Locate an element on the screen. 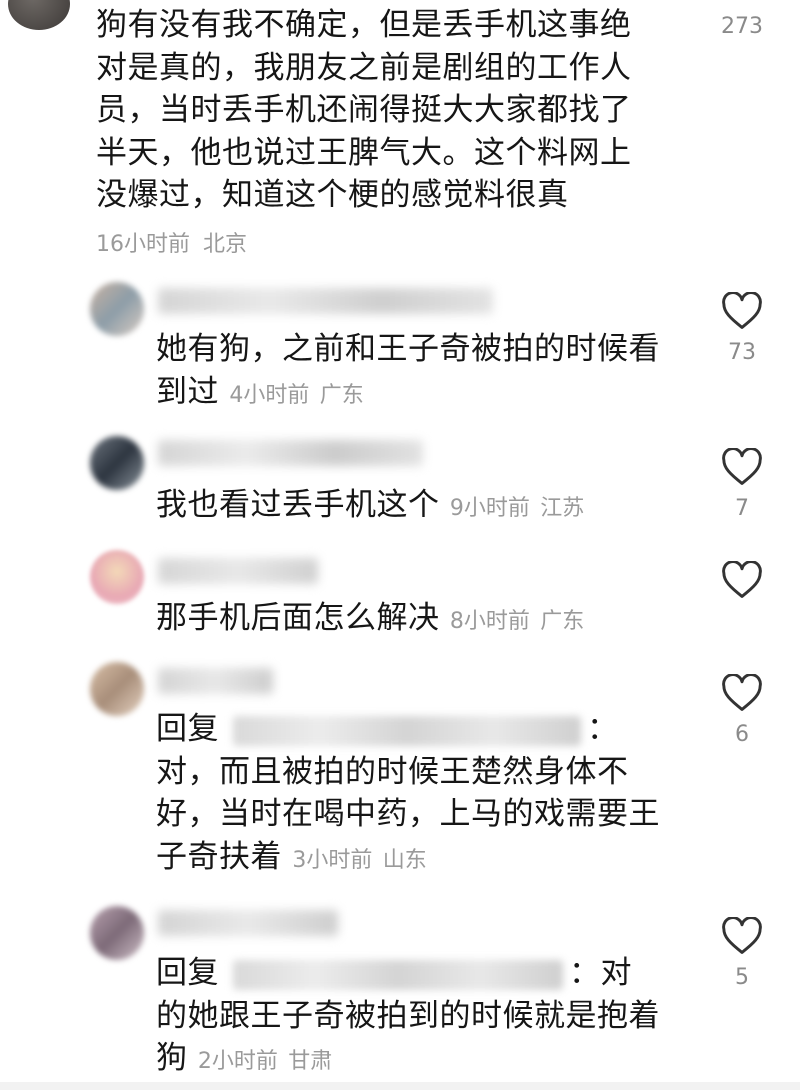 The width and height of the screenshot is (800, 1090). like-button: 7 is located at coordinates (742, 484).